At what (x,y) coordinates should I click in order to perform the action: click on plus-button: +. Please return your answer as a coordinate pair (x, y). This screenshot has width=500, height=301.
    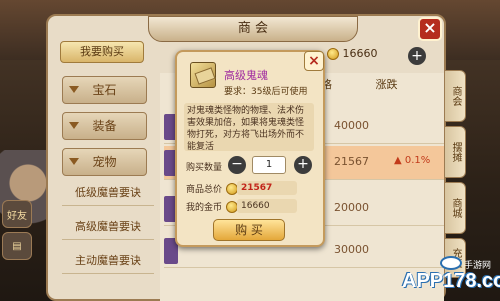
    Looking at the image, I should click on (303, 165).